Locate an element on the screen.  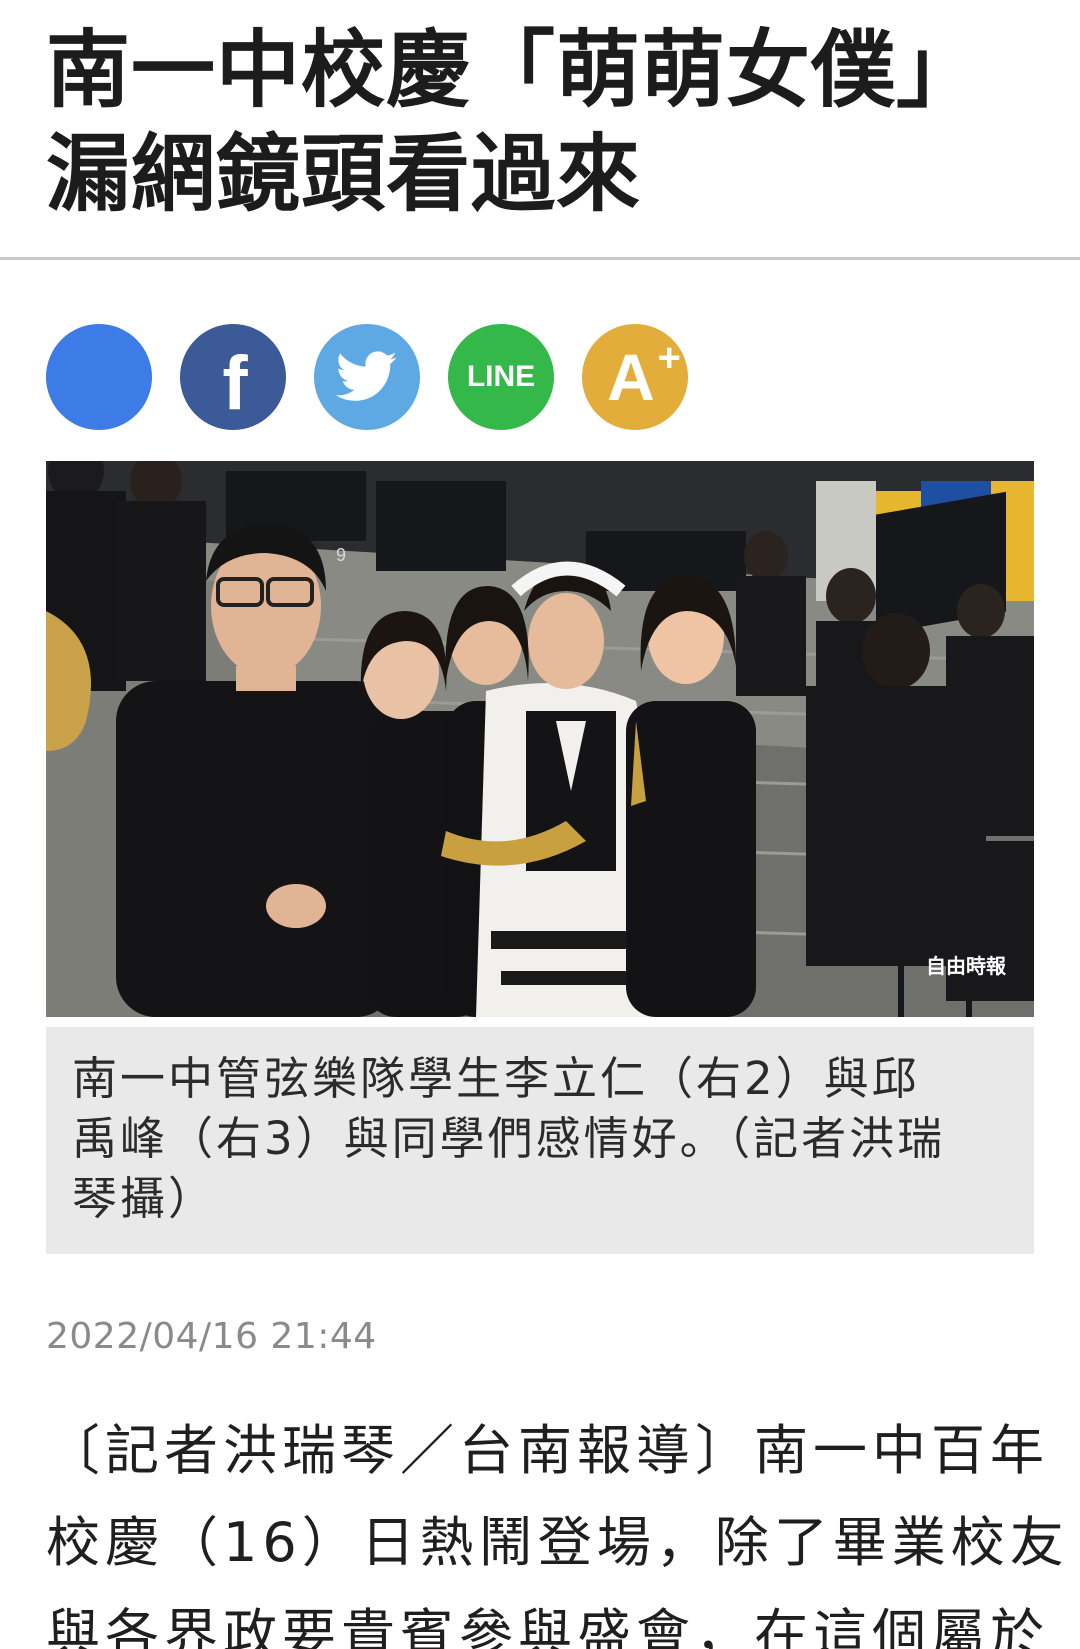
line-icon: LINE is located at coordinates (501, 376).